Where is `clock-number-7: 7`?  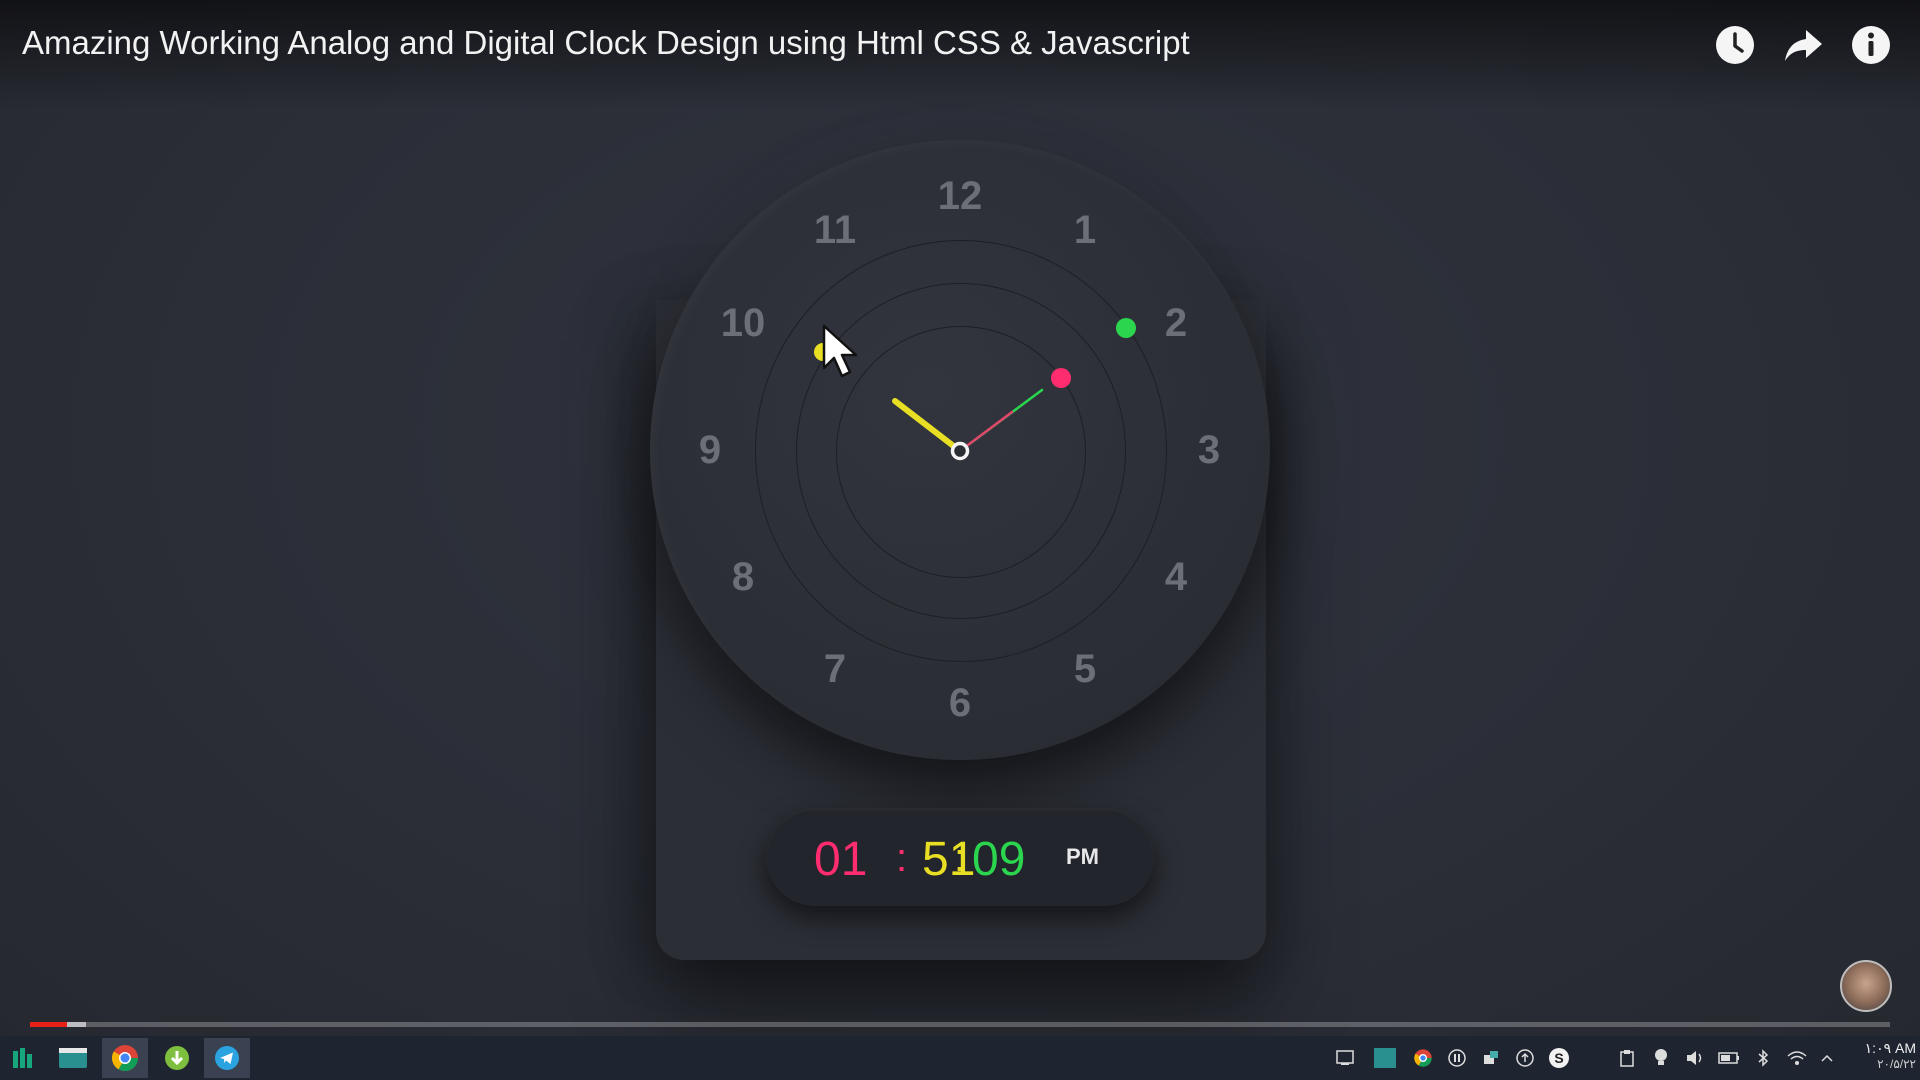 clock-number-7: 7 is located at coordinates (835, 669).